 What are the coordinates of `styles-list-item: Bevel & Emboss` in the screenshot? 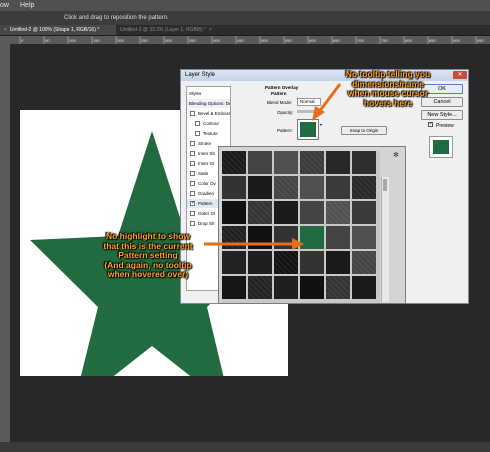 It's located at (208, 113).